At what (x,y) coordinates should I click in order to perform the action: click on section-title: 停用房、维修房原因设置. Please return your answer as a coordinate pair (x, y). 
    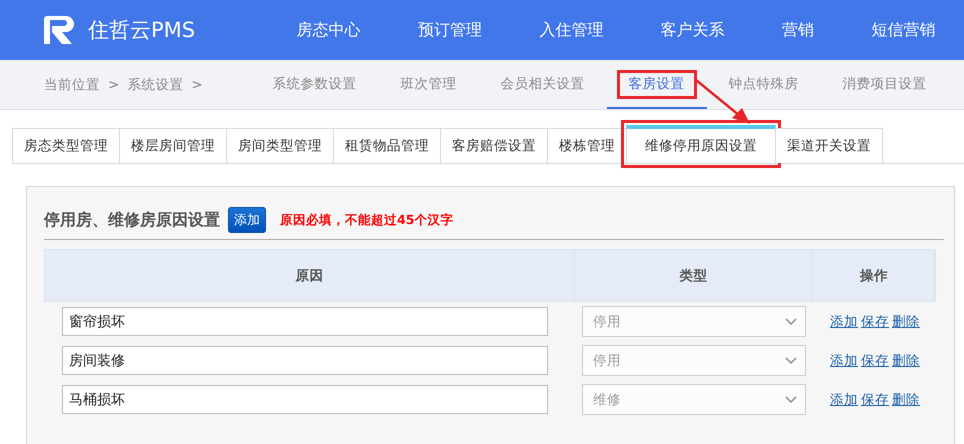
    Looking at the image, I should click on (132, 220).